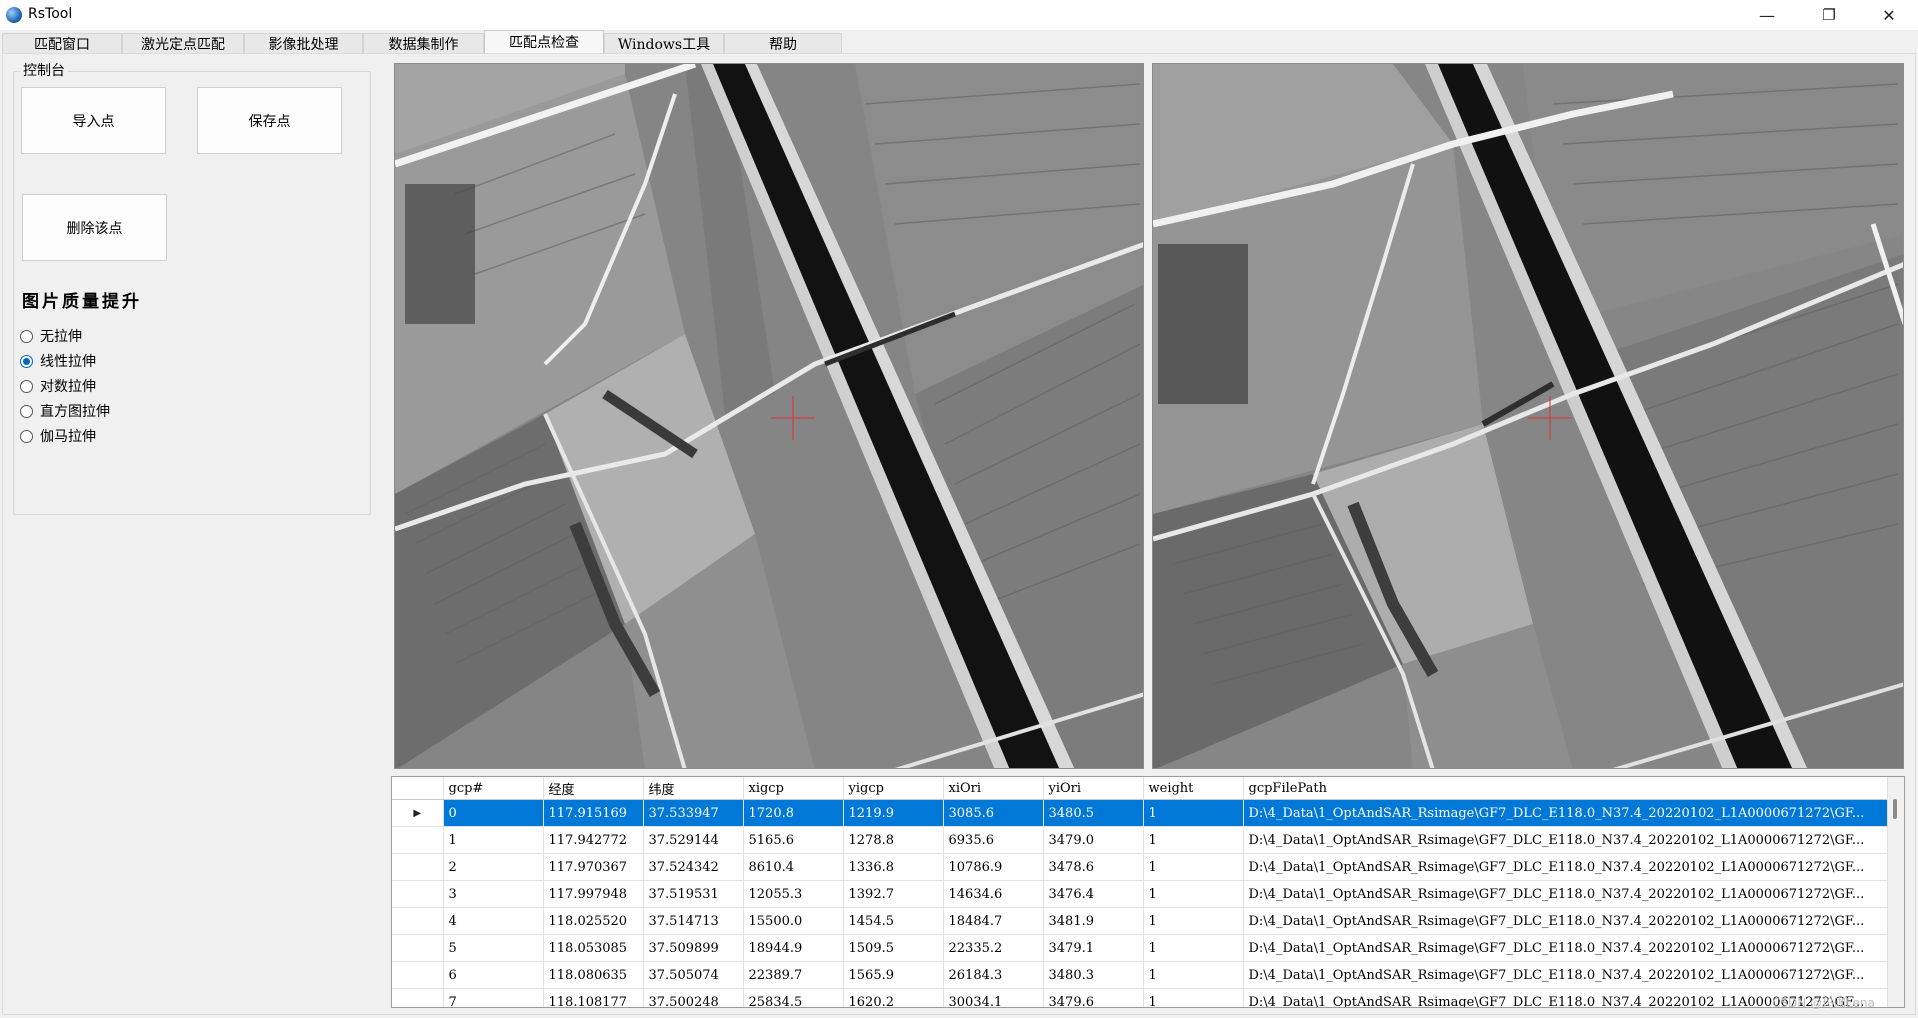 This screenshot has width=1918, height=1018. Describe the element at coordinates (493, 921) in the screenshot. I see `table-cell: 4` at that location.